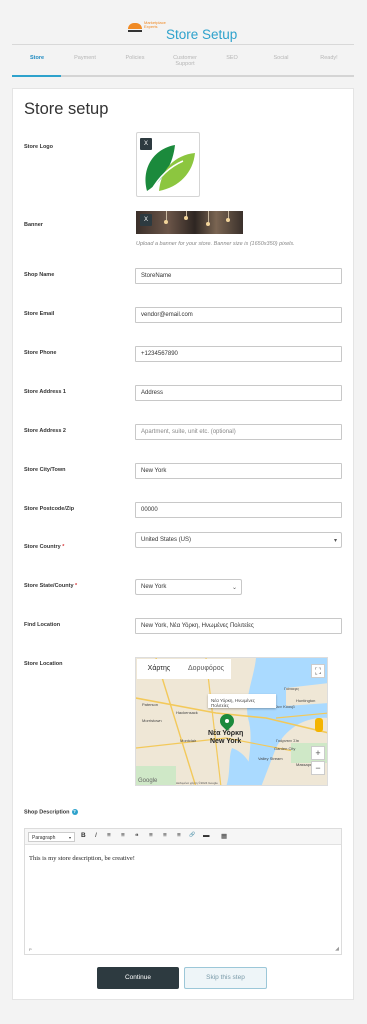 This screenshot has height=1024, width=367. What do you see at coordinates (197, 783) in the screenshot?
I see `map-attribution: Δεδομένα χάρτη ©2024 Google` at bounding box center [197, 783].